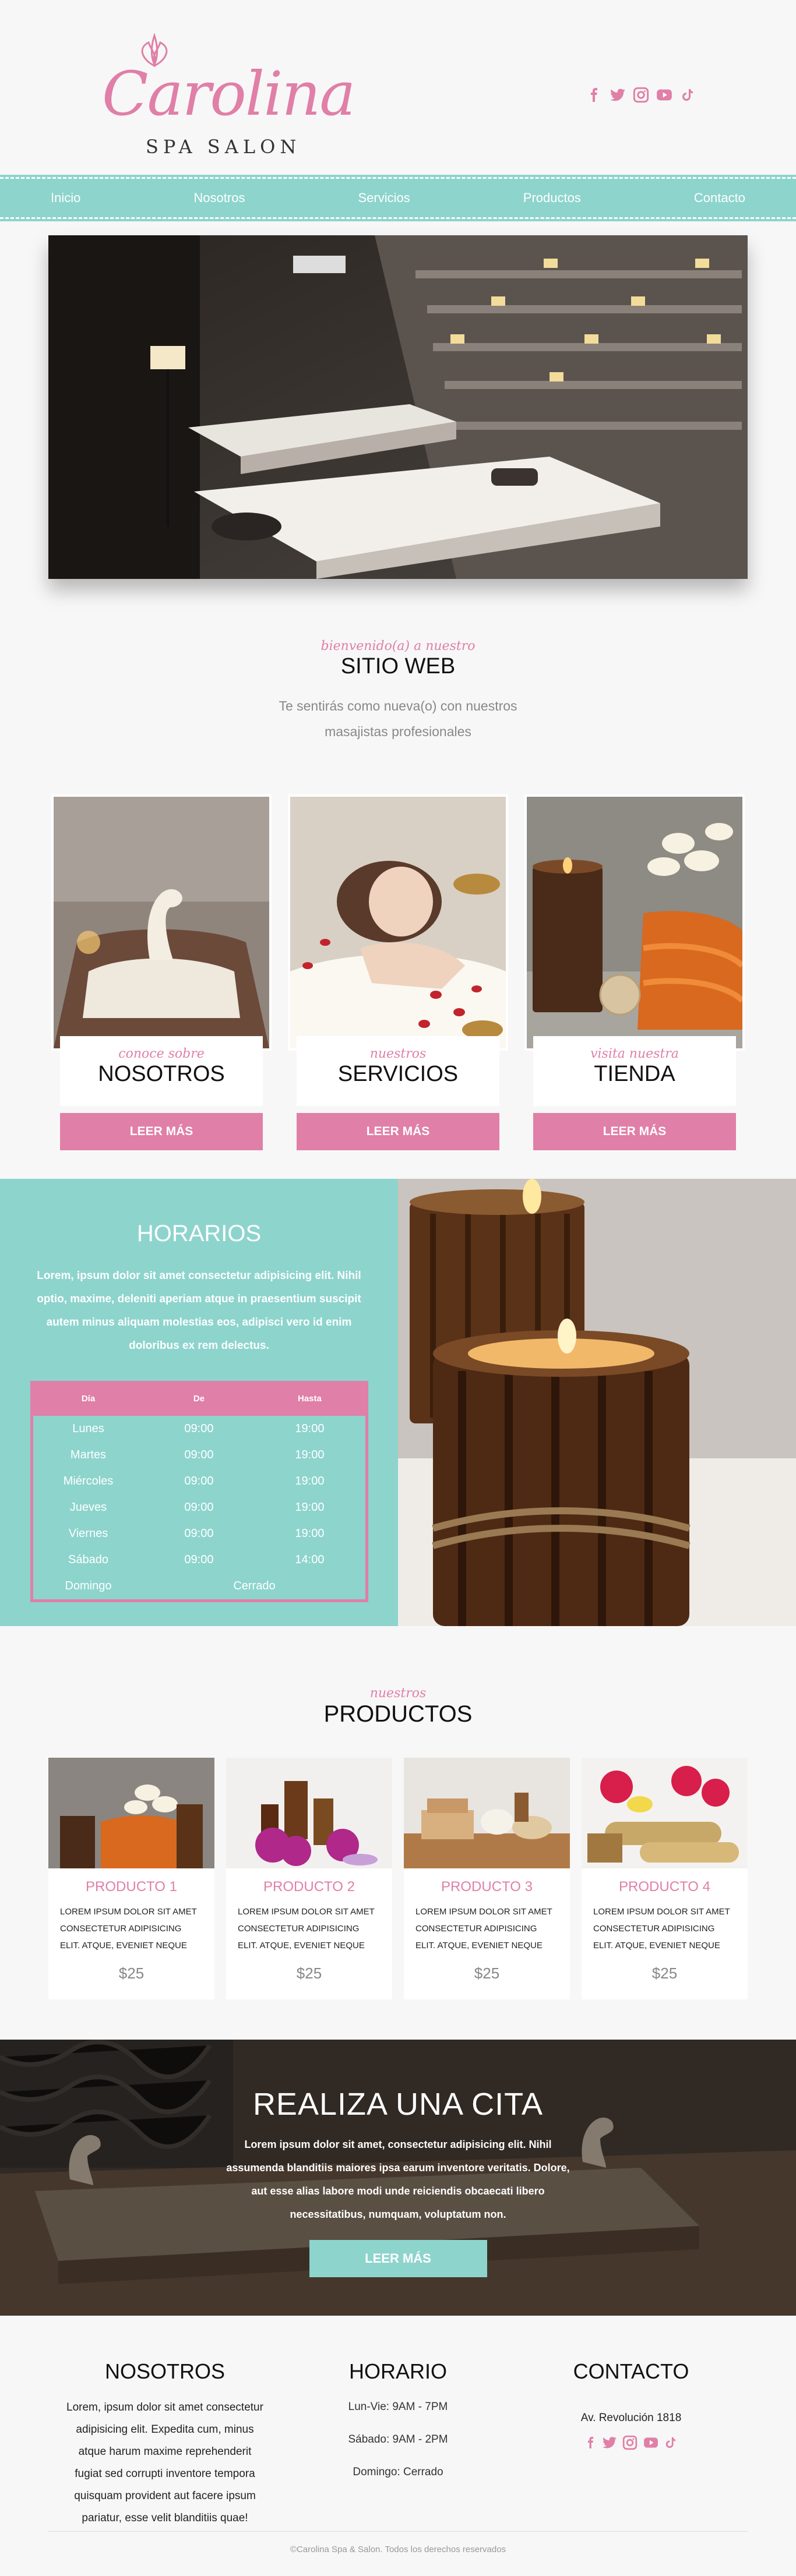 The width and height of the screenshot is (796, 2576). Describe the element at coordinates (634, 1054) in the screenshot. I see `card-script: visita nuestra` at that location.